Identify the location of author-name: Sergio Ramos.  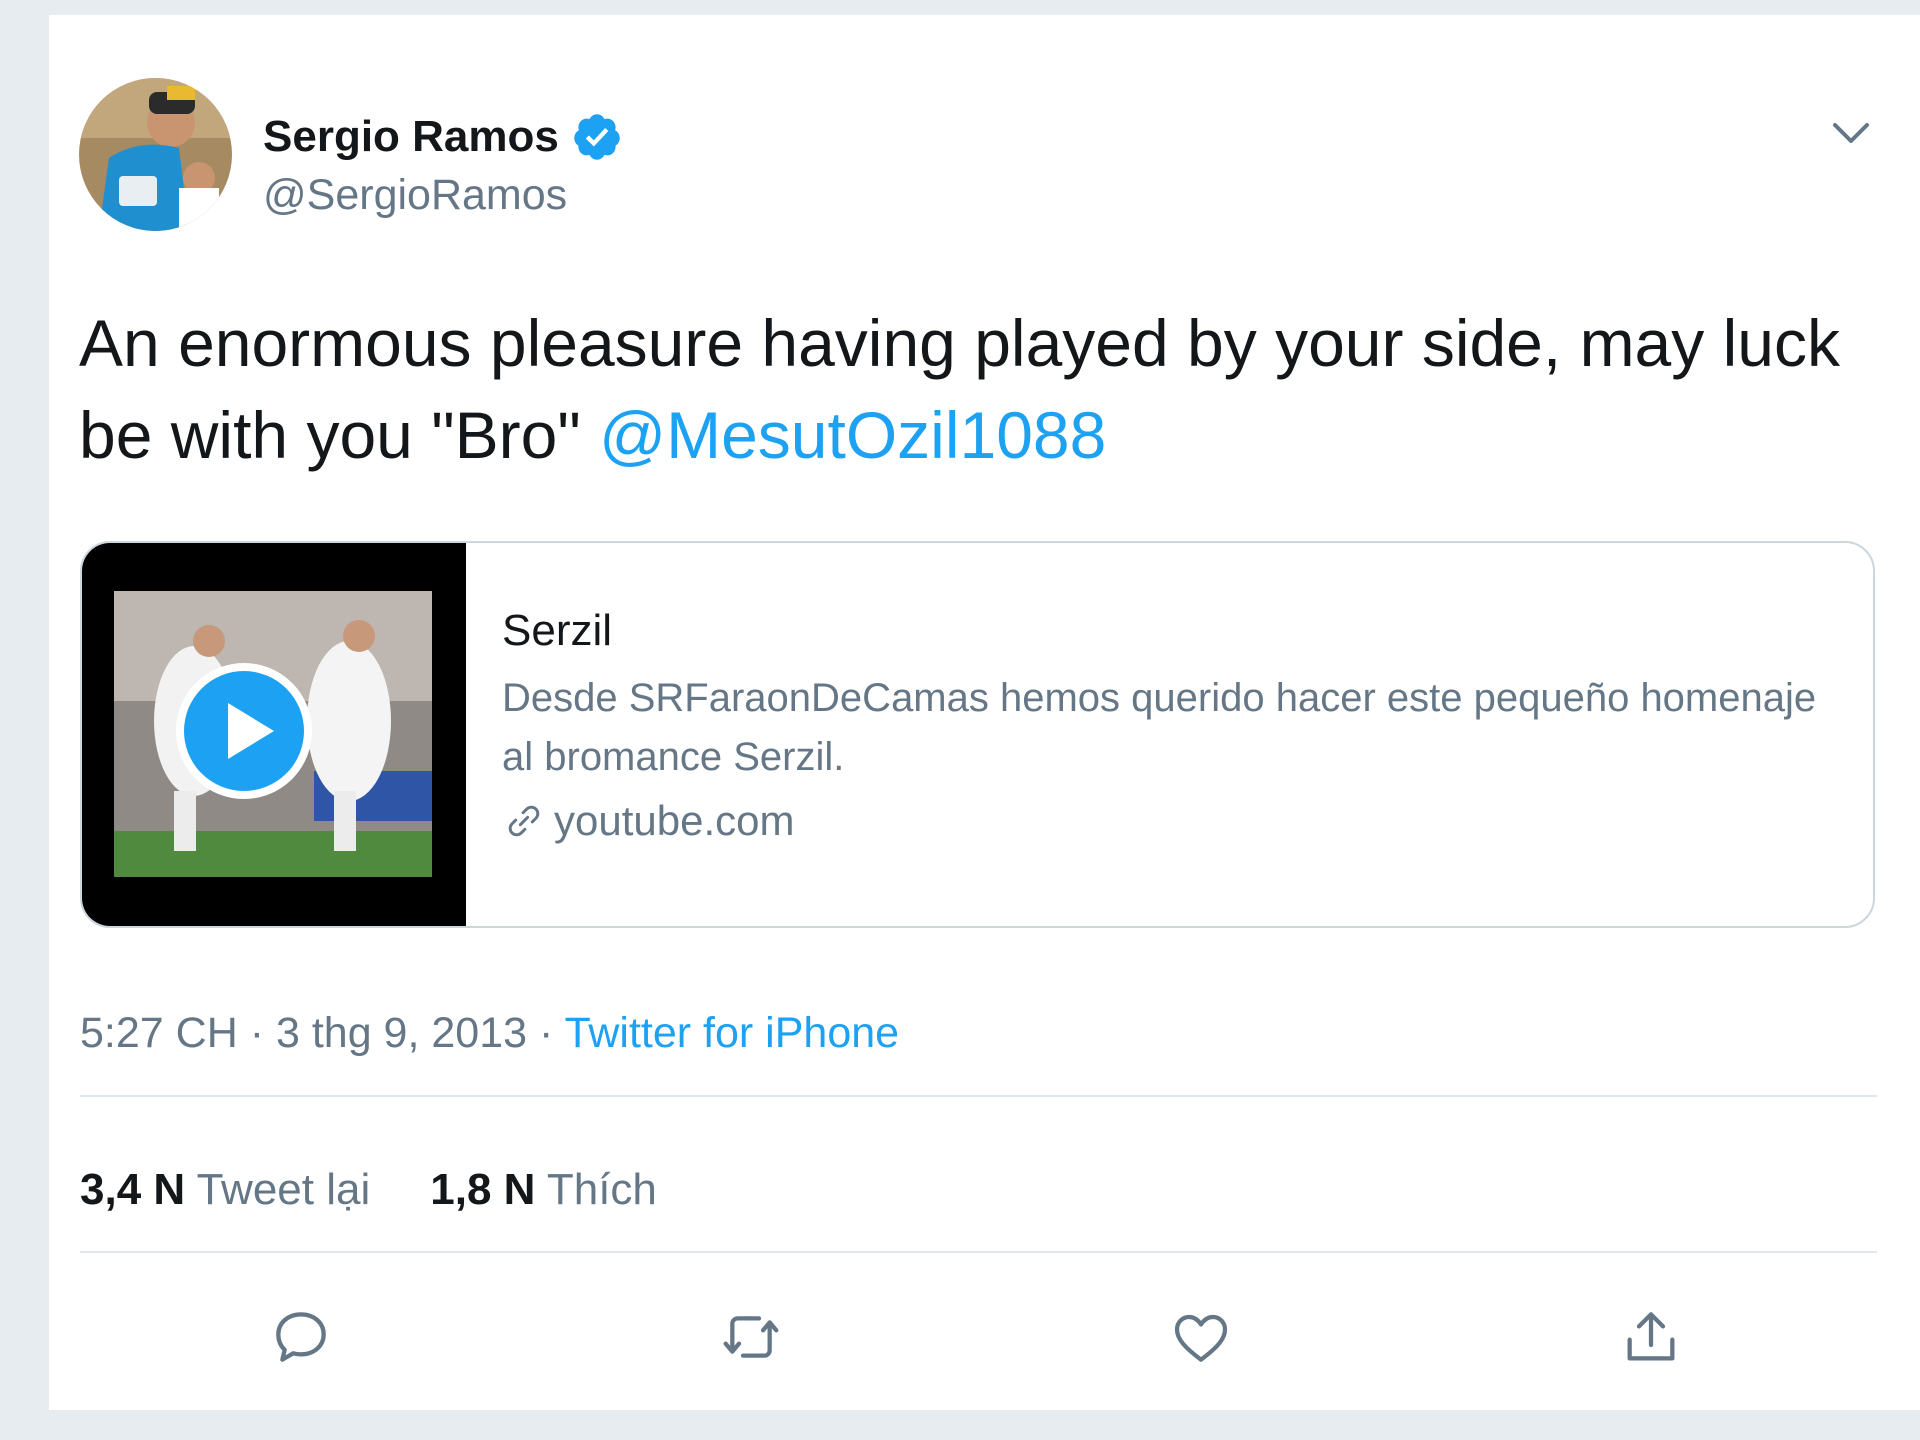
(411, 137).